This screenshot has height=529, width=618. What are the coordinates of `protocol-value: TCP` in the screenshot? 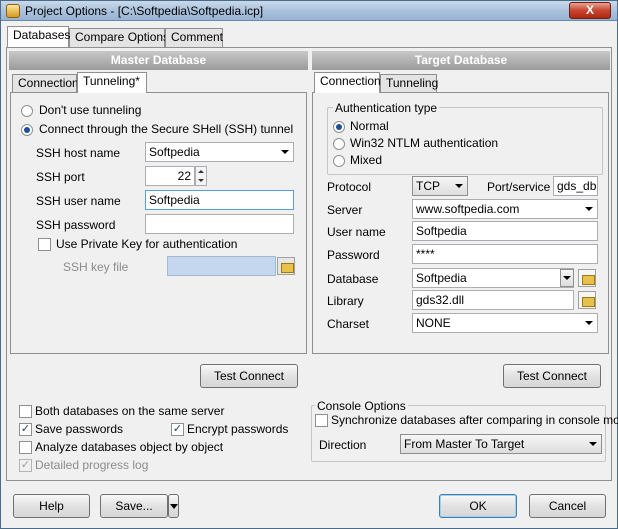 It's located at (428, 186).